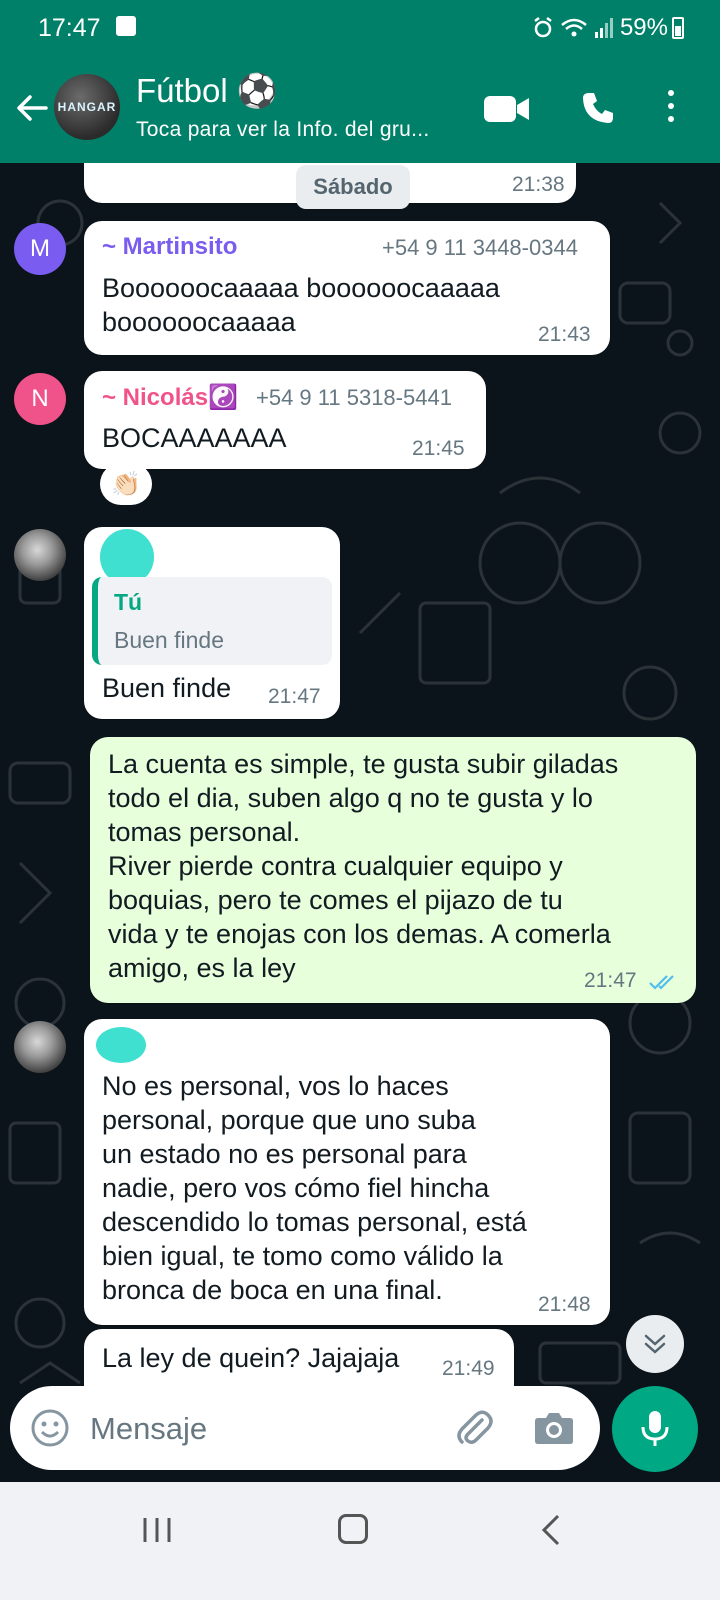  I want to click on message-line: No es personal, vos lo haces, so click(275, 1086).